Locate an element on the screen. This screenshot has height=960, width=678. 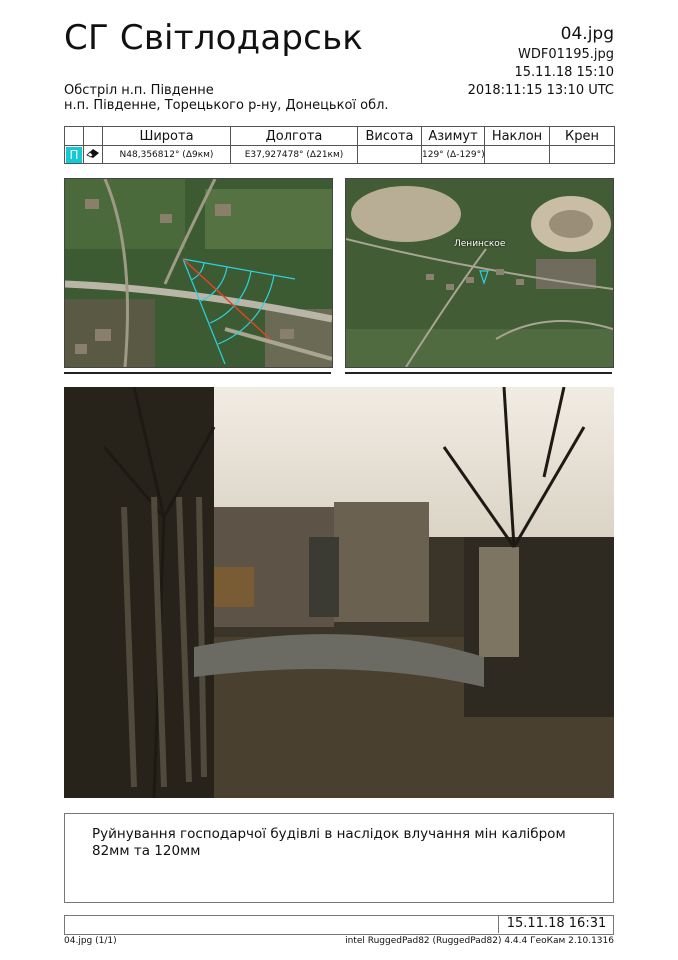
latitude-value: N48,356812° (Δ9км) is located at coordinates (166, 154).